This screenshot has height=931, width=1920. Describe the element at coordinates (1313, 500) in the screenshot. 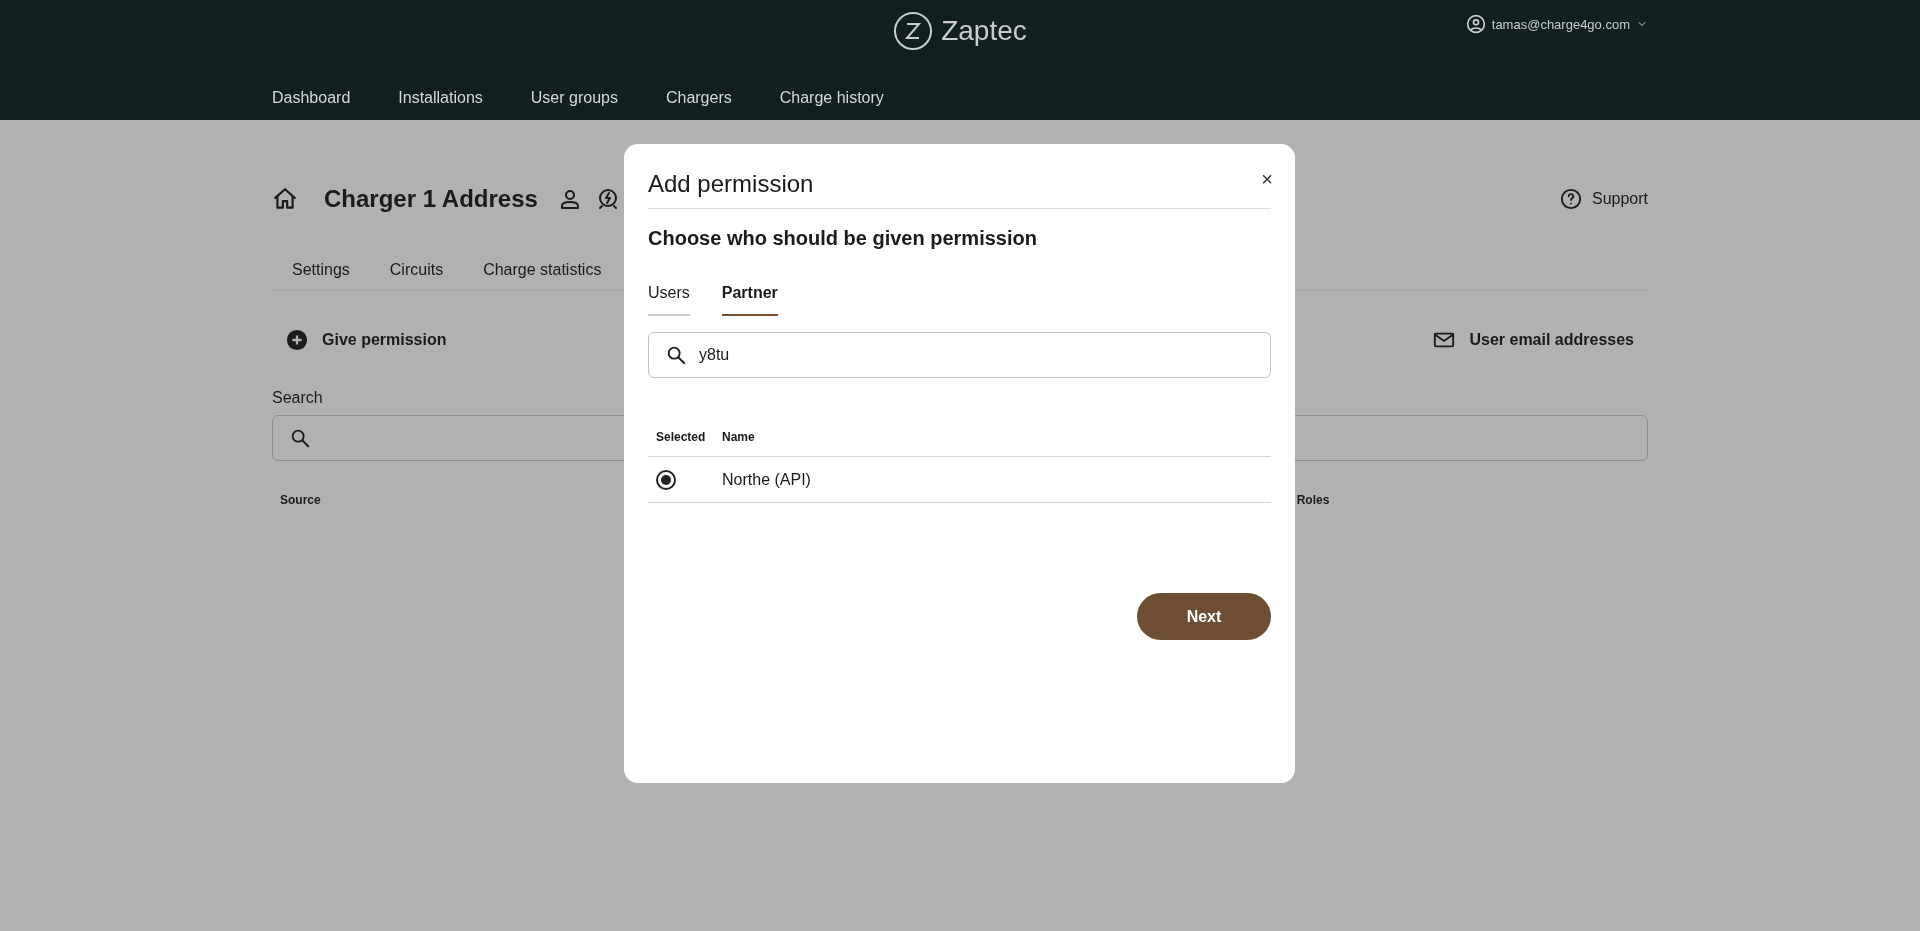

I see `column-header: Roles` at that location.